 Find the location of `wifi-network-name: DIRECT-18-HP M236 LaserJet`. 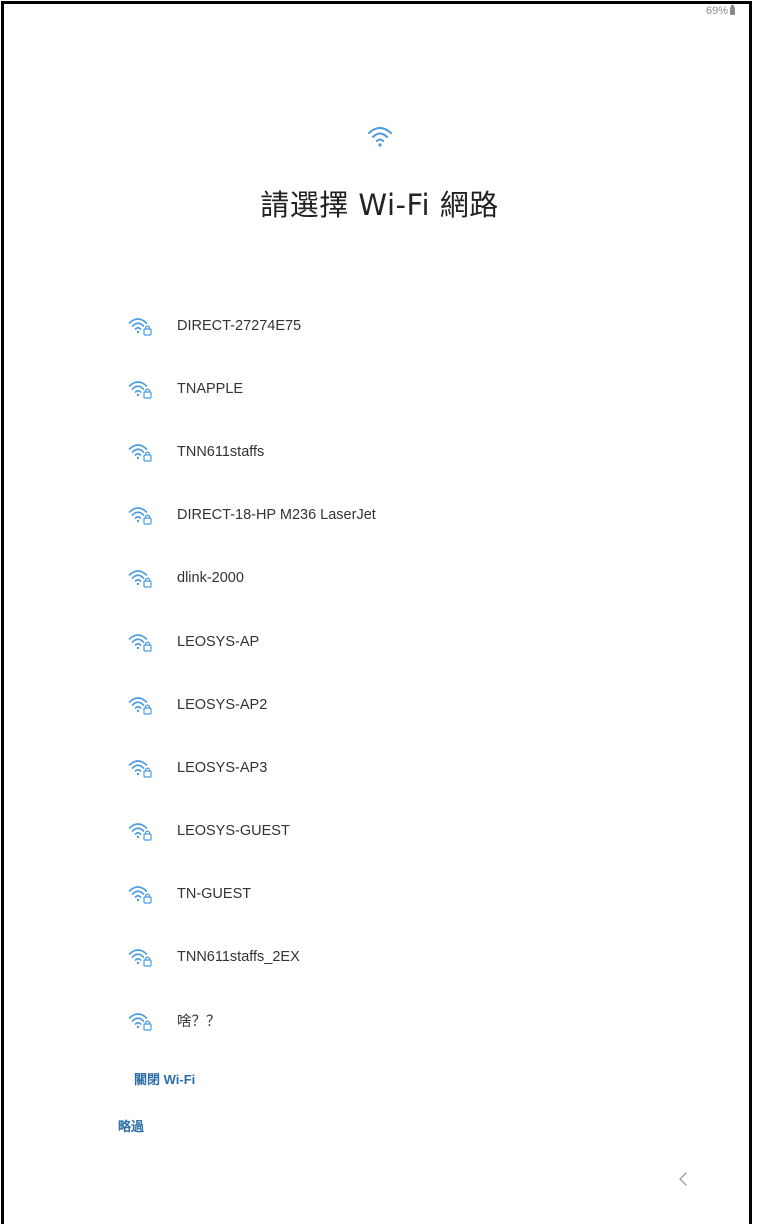

wifi-network-name: DIRECT-18-HP M236 LaserJet is located at coordinates (276, 515).